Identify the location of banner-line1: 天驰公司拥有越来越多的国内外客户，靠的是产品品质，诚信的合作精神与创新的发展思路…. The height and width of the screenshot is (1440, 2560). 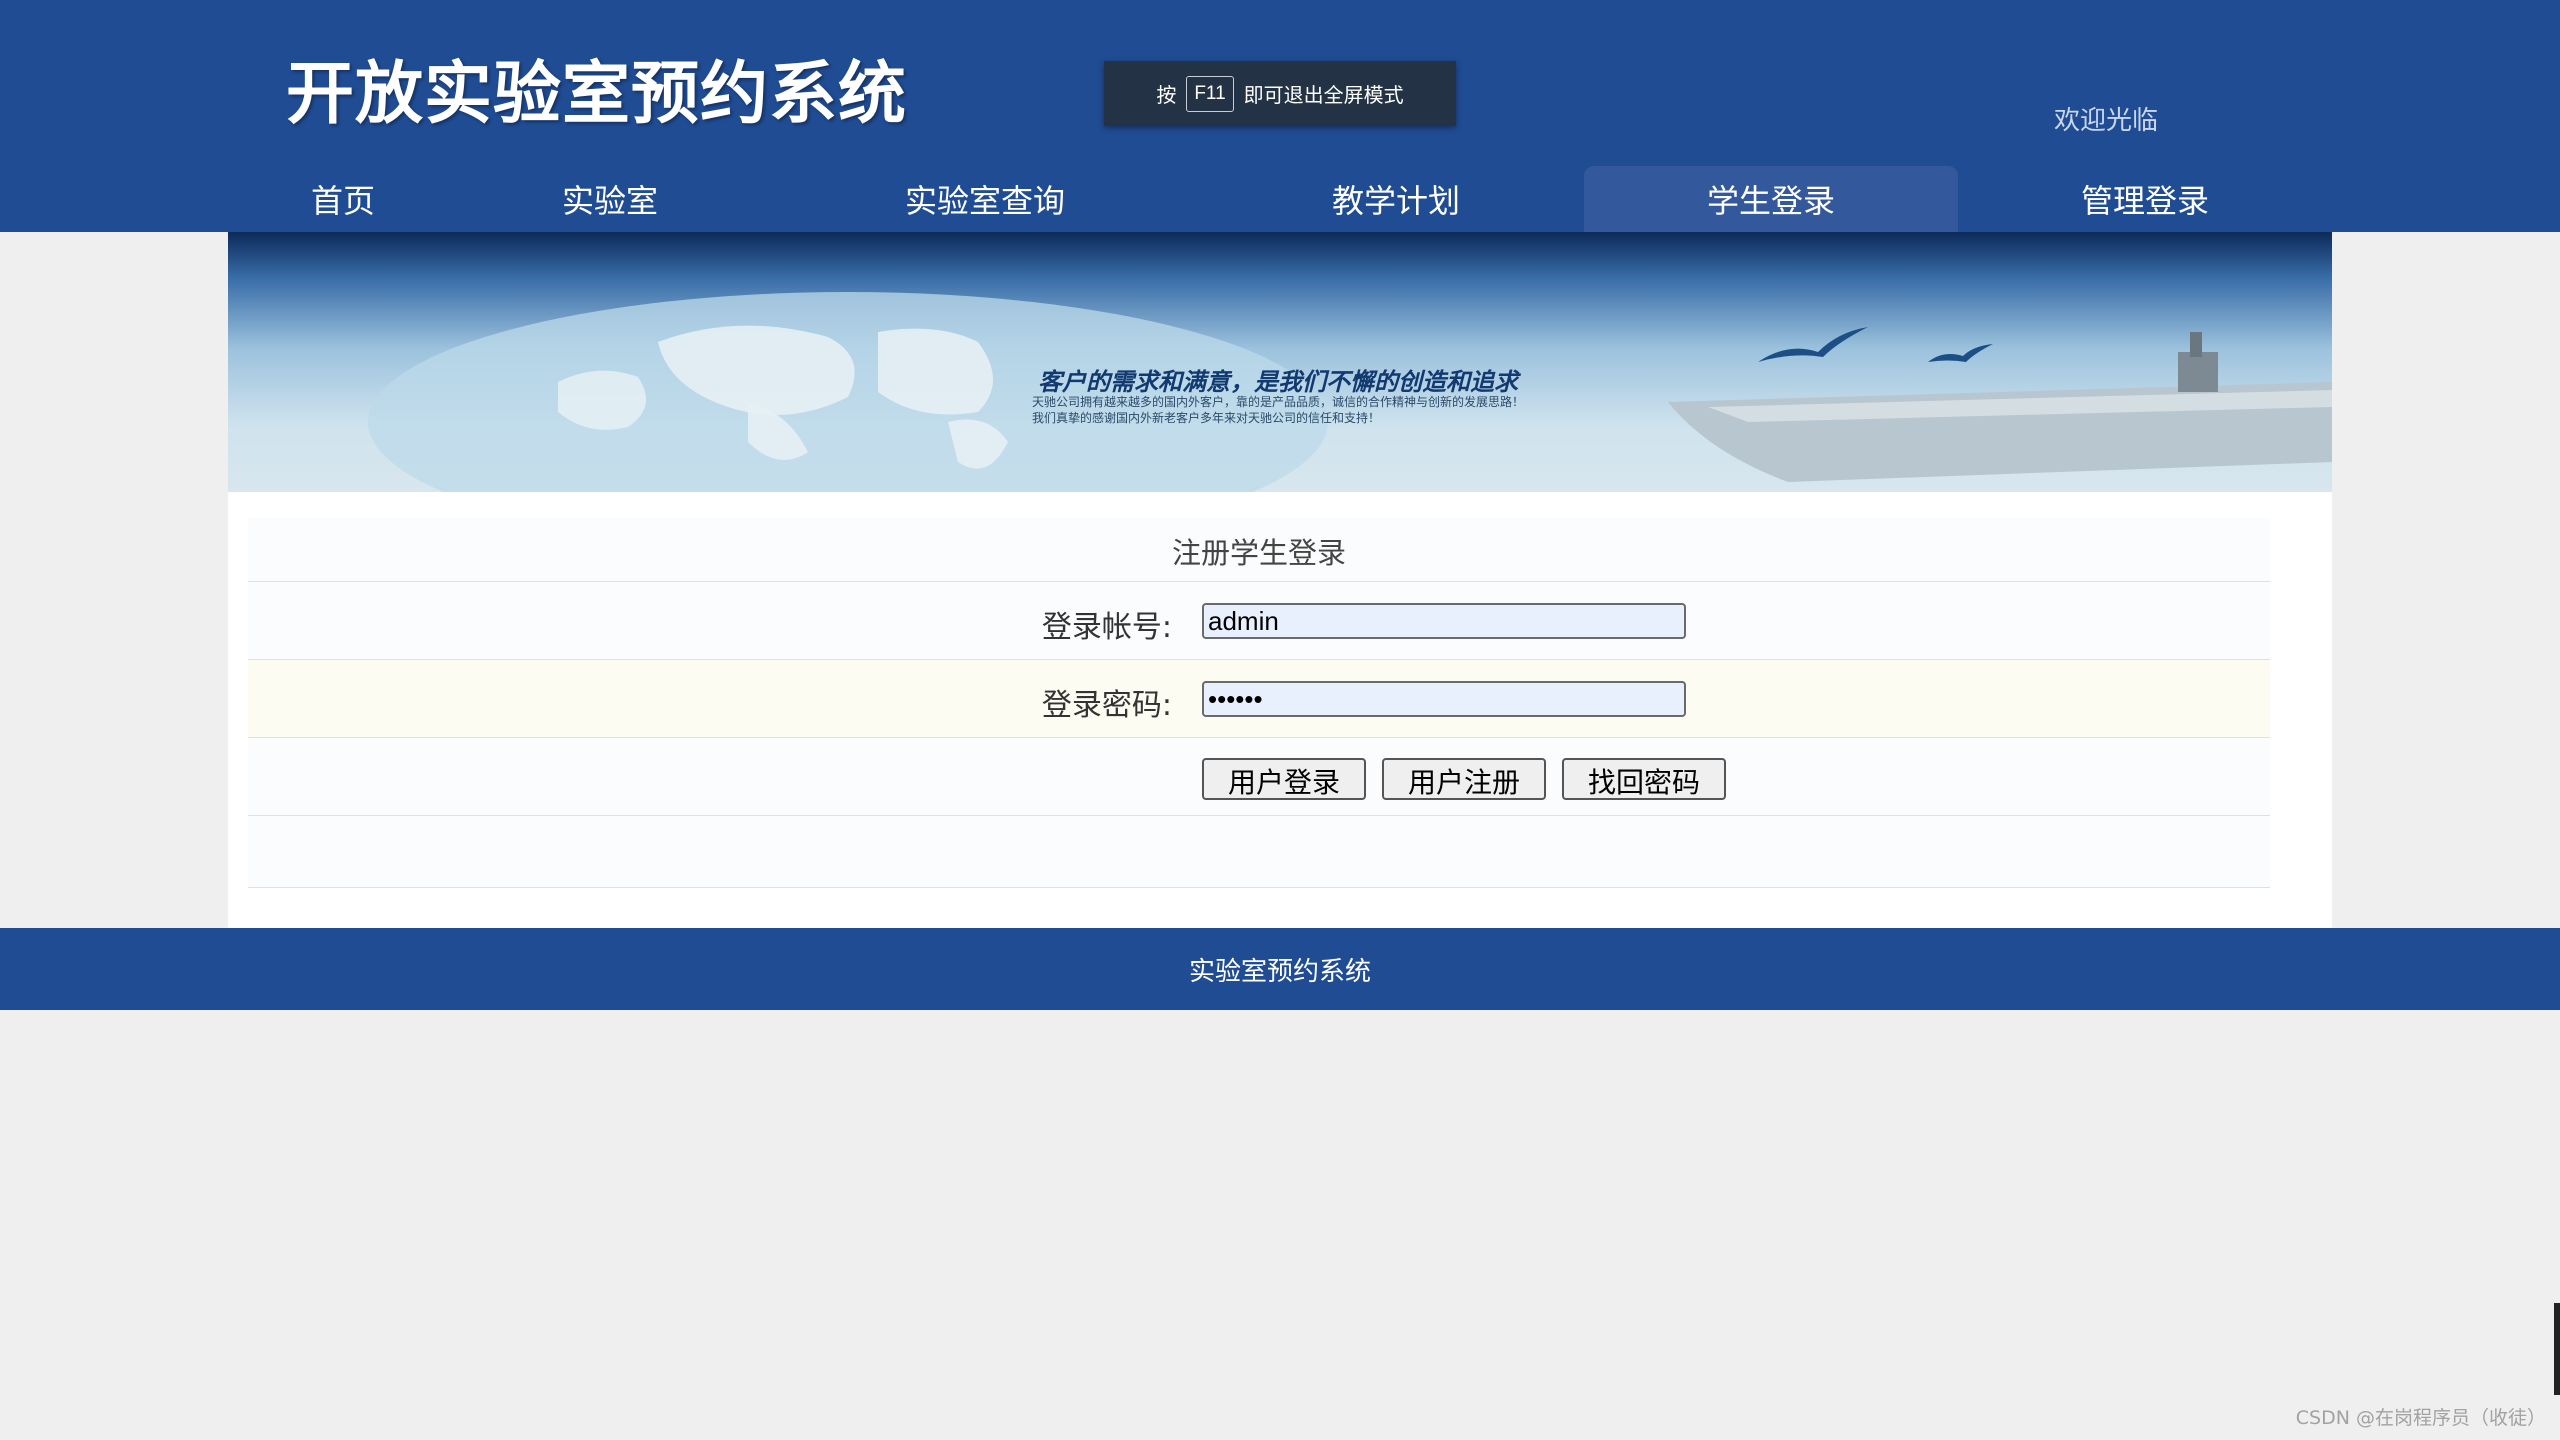
(1278, 402).